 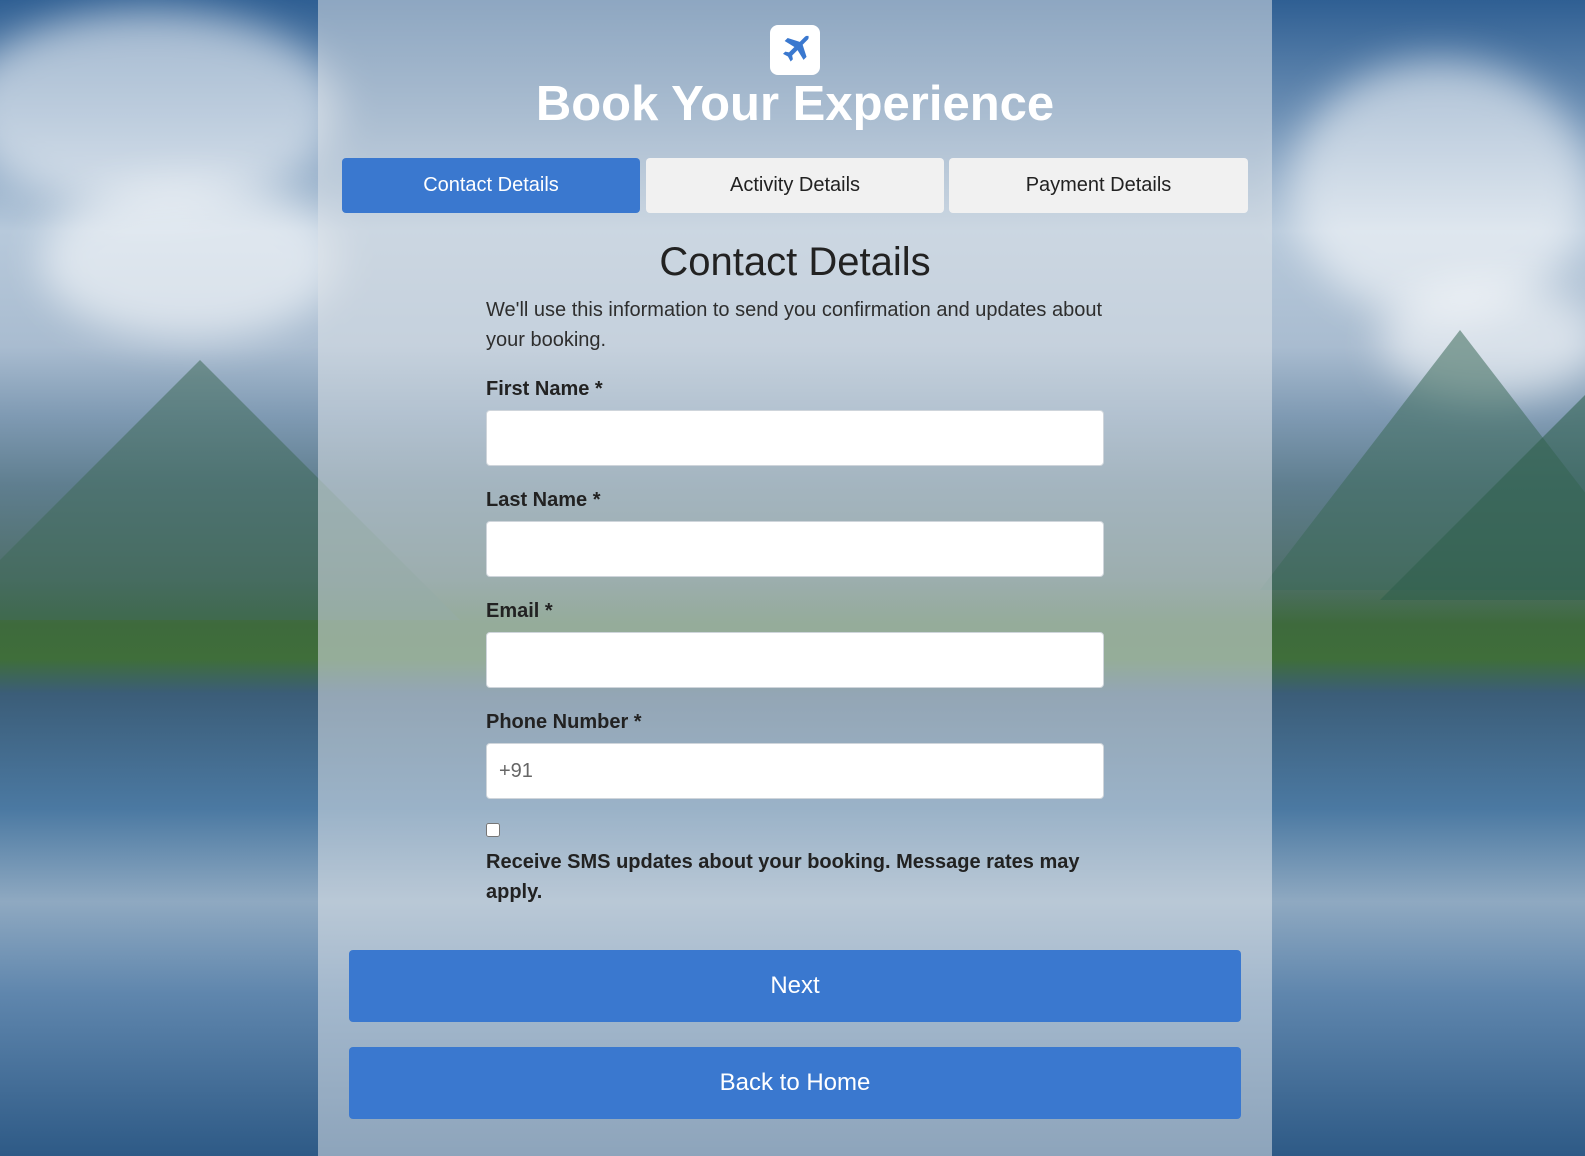 I want to click on sms-updates-checkbox, so click(x=493, y=830).